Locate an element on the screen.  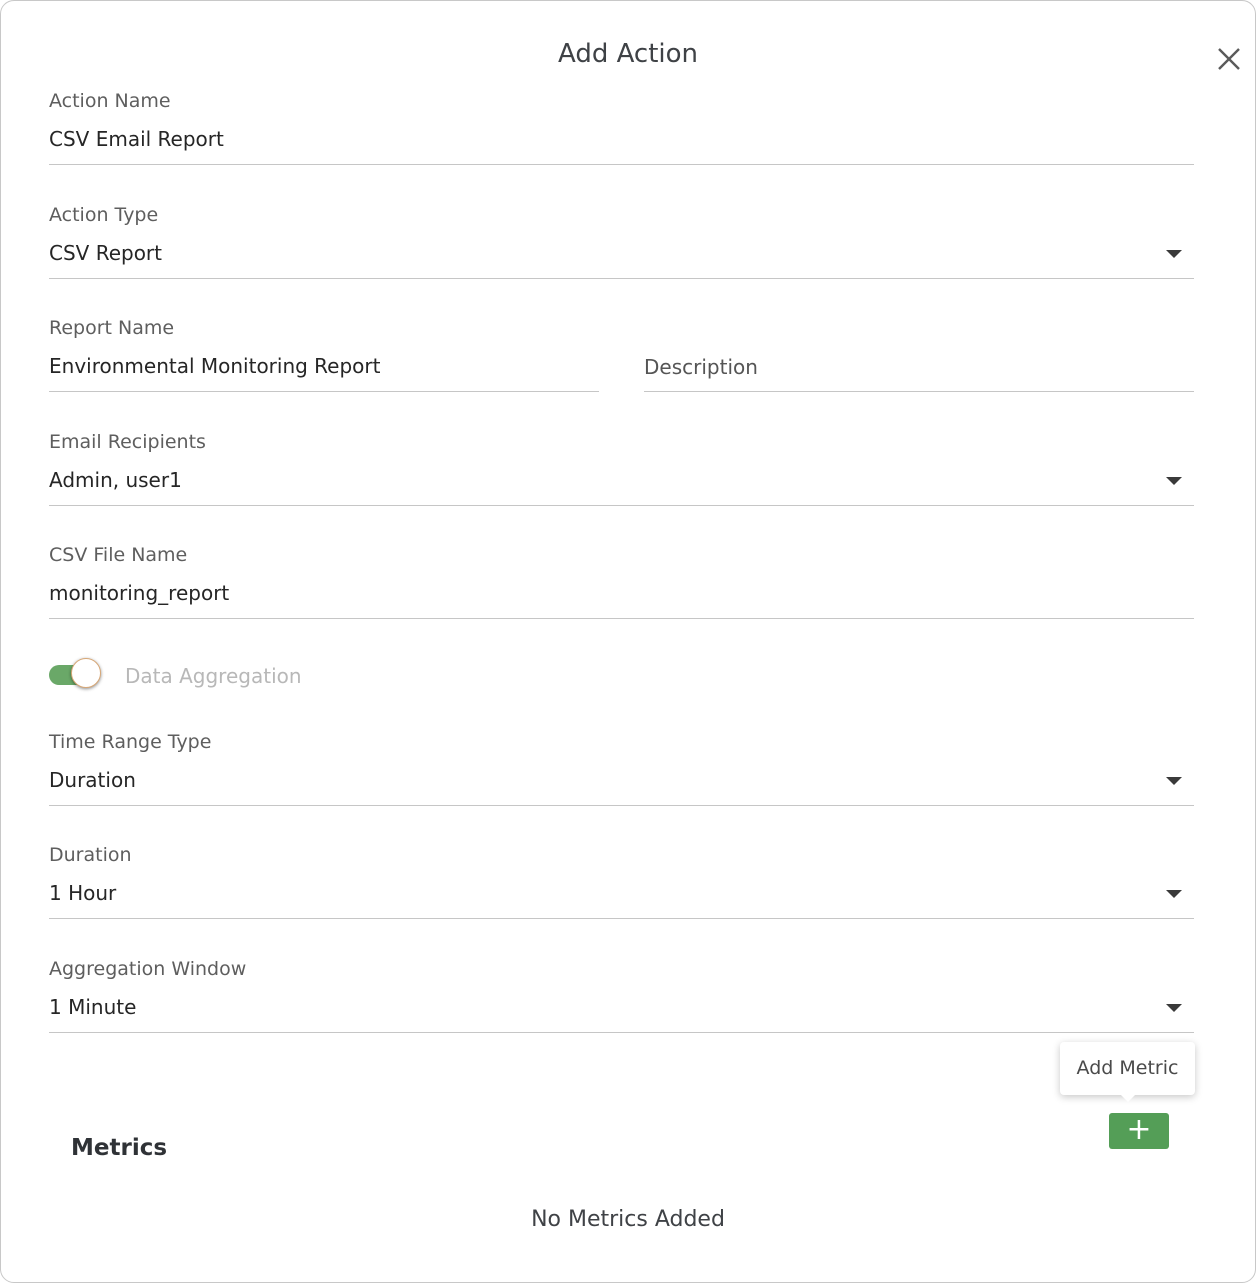
aggregation-window-select: Aggregation Window 1 Minute is located at coordinates (621, 996).